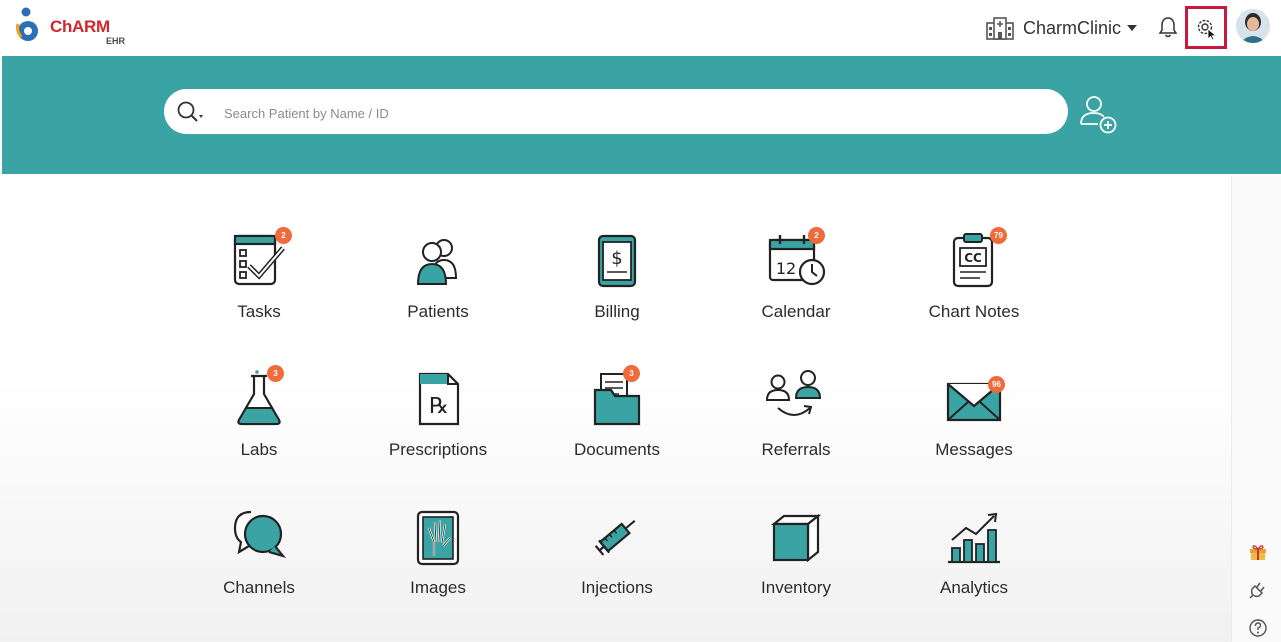 Image resolution: width=1281 pixels, height=642 pixels. Describe the element at coordinates (974, 449) in the screenshot. I see `module-label: Messages` at that location.